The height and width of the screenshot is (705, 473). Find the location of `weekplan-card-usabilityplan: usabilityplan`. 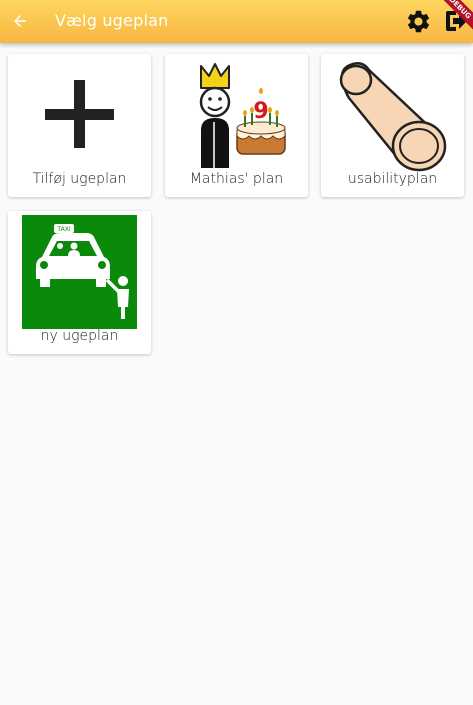

weekplan-card-usabilityplan: usabilityplan is located at coordinates (392, 125).